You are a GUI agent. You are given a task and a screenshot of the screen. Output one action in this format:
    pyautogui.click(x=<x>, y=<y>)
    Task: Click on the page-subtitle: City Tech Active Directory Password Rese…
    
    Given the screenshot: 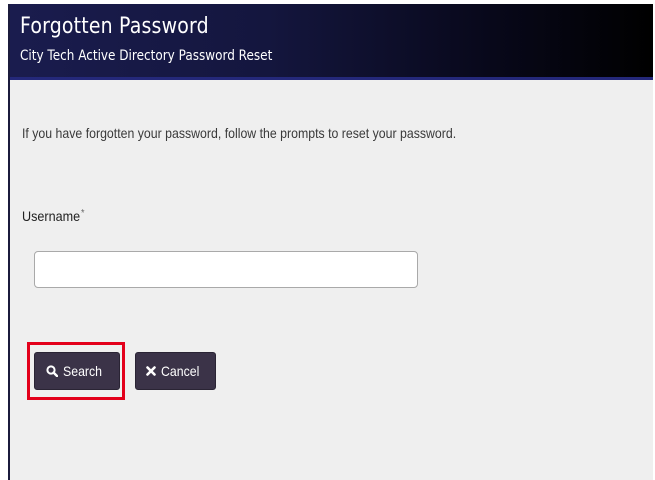 What is the action you would take?
    pyautogui.click(x=146, y=56)
    